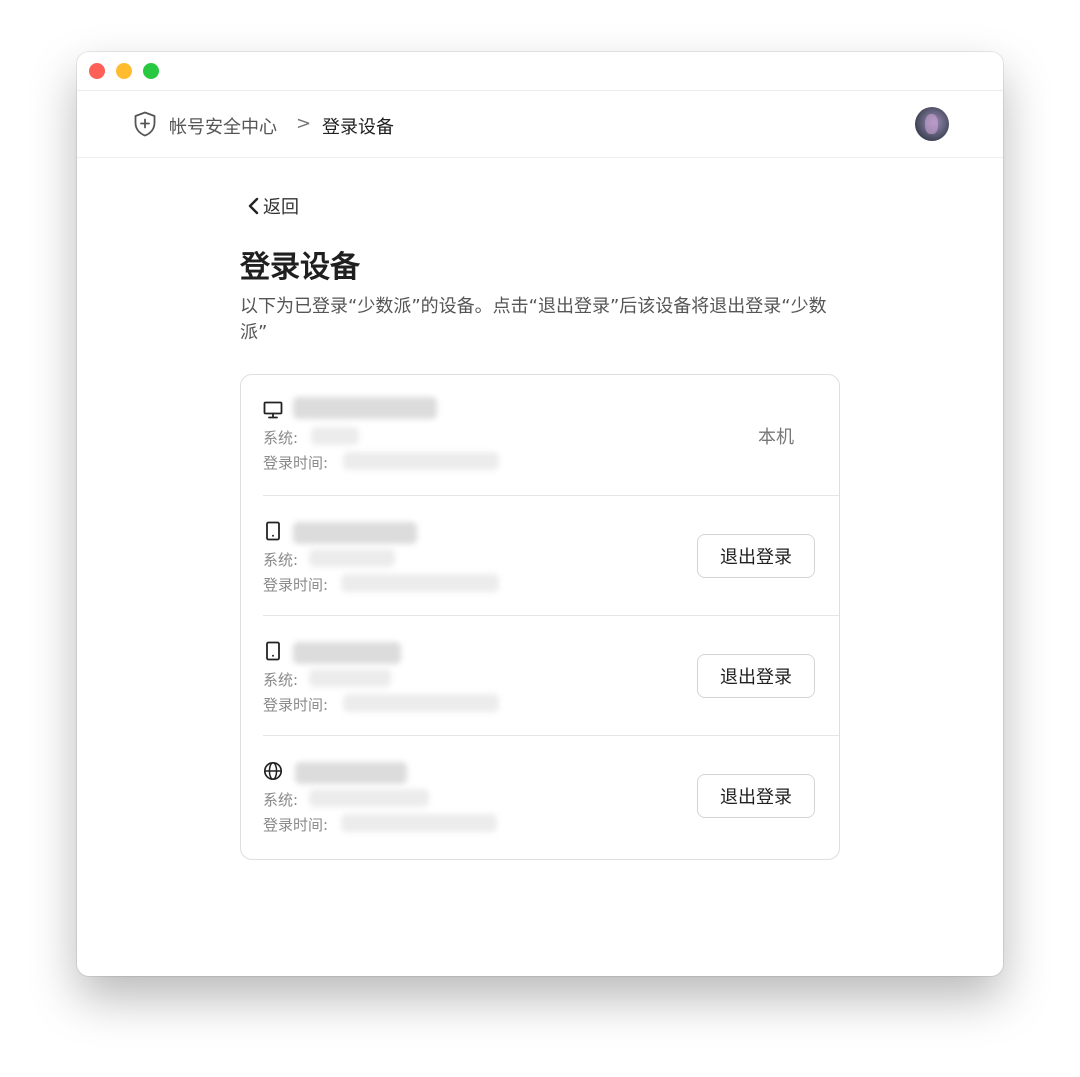 The width and height of the screenshot is (1080, 1077). Describe the element at coordinates (124, 71) in the screenshot. I see `minimize-window-button` at that location.